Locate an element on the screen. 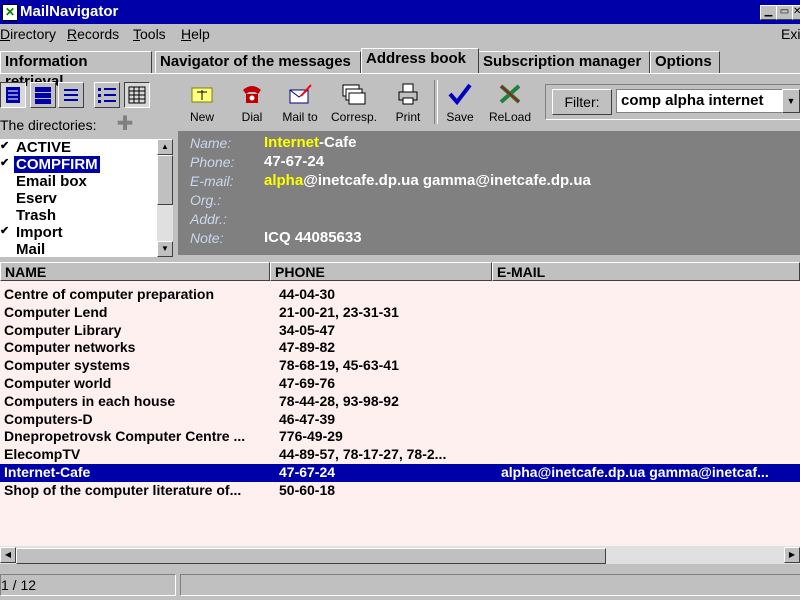 The width and height of the screenshot is (800, 600). directory-item-active: ✔ ACTIVE is located at coordinates (78, 147).